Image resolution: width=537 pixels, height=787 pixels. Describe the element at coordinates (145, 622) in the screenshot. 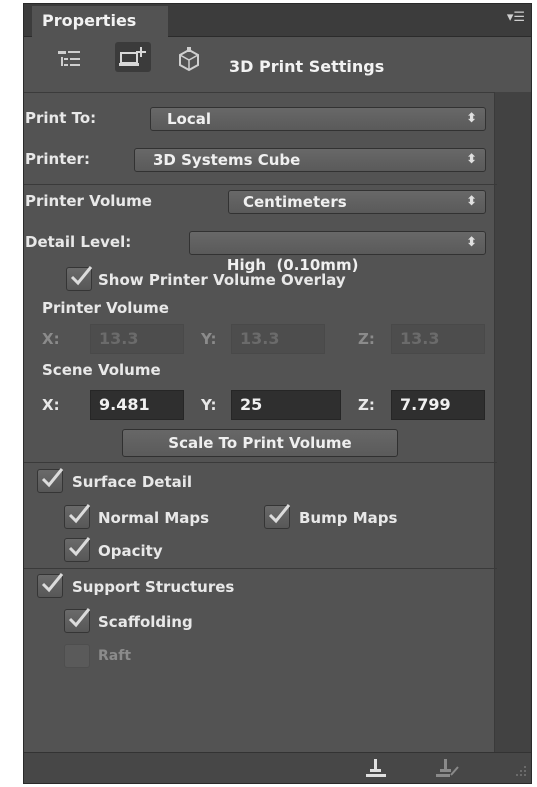

I see `scaffolding-label: Scaffolding` at that location.